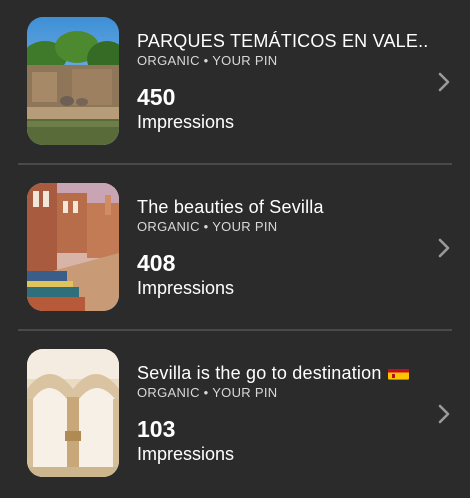  Describe the element at coordinates (398, 373) in the screenshot. I see `spain-flag-icon` at that location.